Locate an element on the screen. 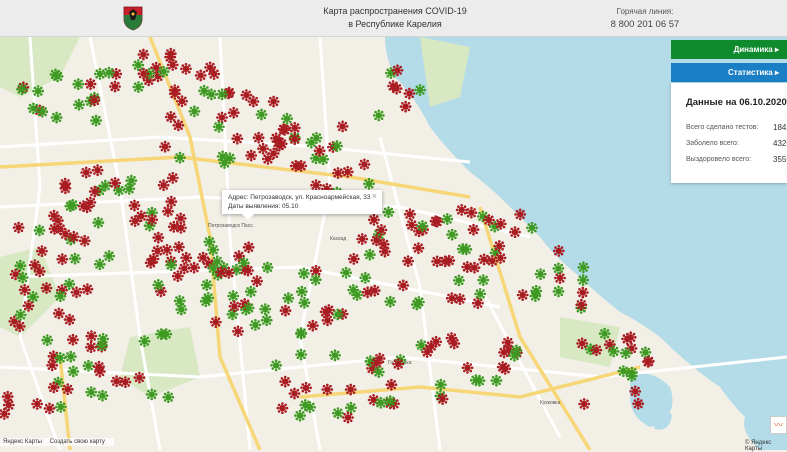 The width and height of the screenshot is (787, 452). karelia-emblem-icon is located at coordinates (133, 18).